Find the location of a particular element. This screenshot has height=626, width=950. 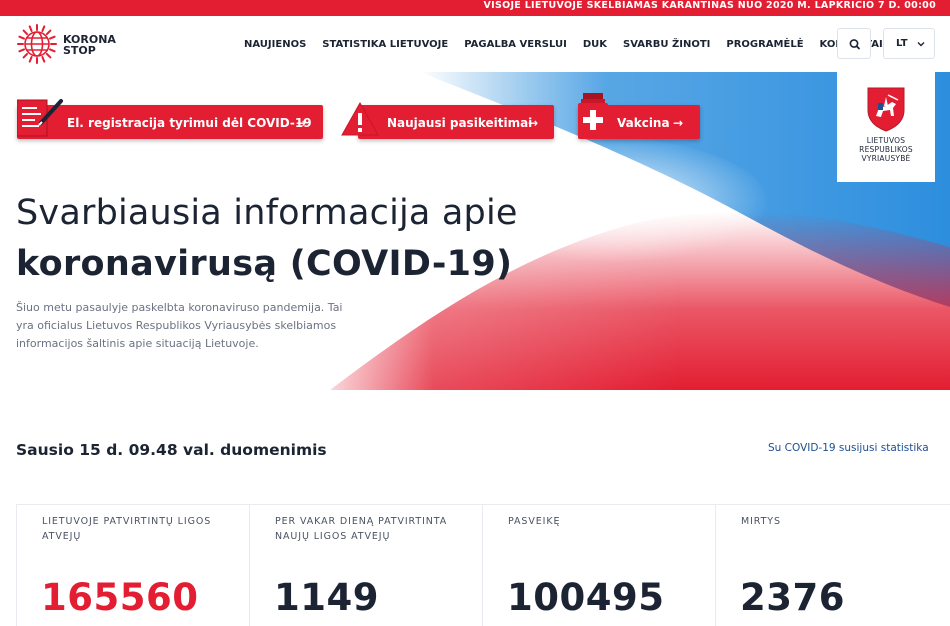

emblem-line2: RESPUBLIKOS is located at coordinates (886, 149).